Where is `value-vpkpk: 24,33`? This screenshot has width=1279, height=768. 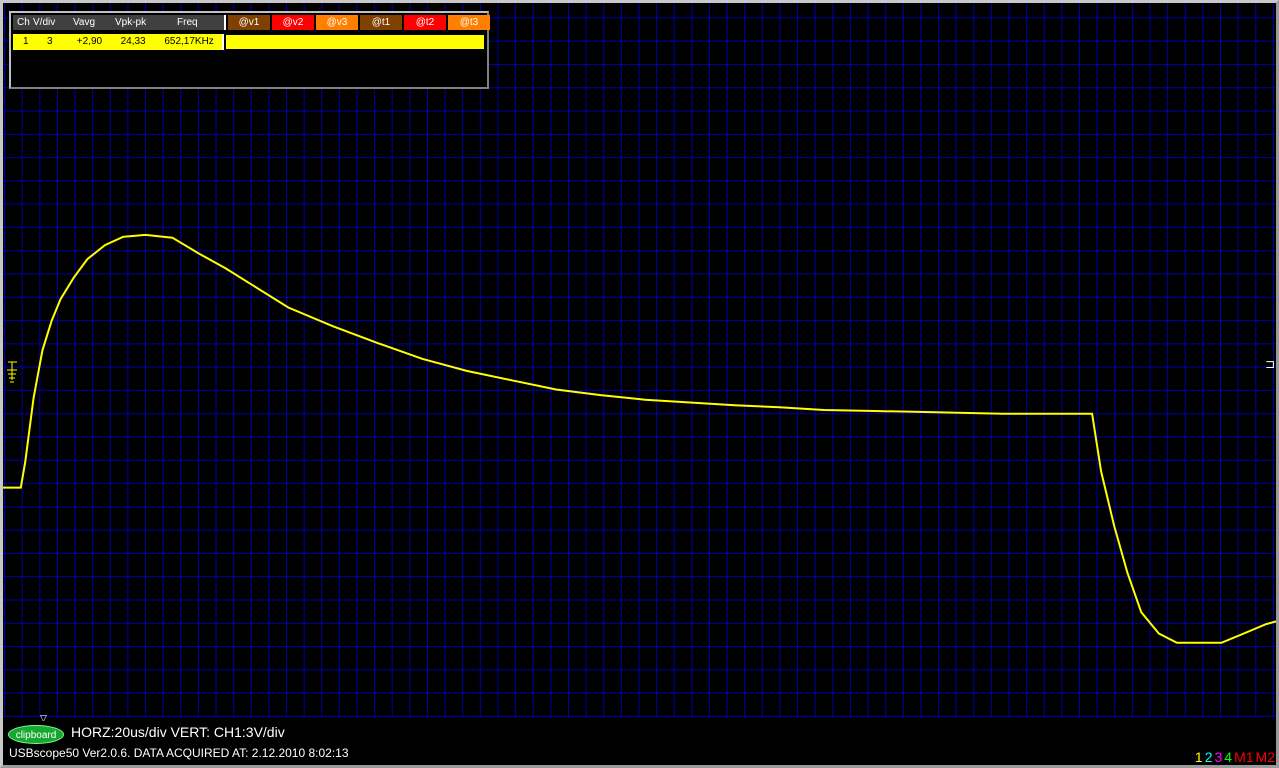
value-vpkpk: 24,33 is located at coordinates (133, 41).